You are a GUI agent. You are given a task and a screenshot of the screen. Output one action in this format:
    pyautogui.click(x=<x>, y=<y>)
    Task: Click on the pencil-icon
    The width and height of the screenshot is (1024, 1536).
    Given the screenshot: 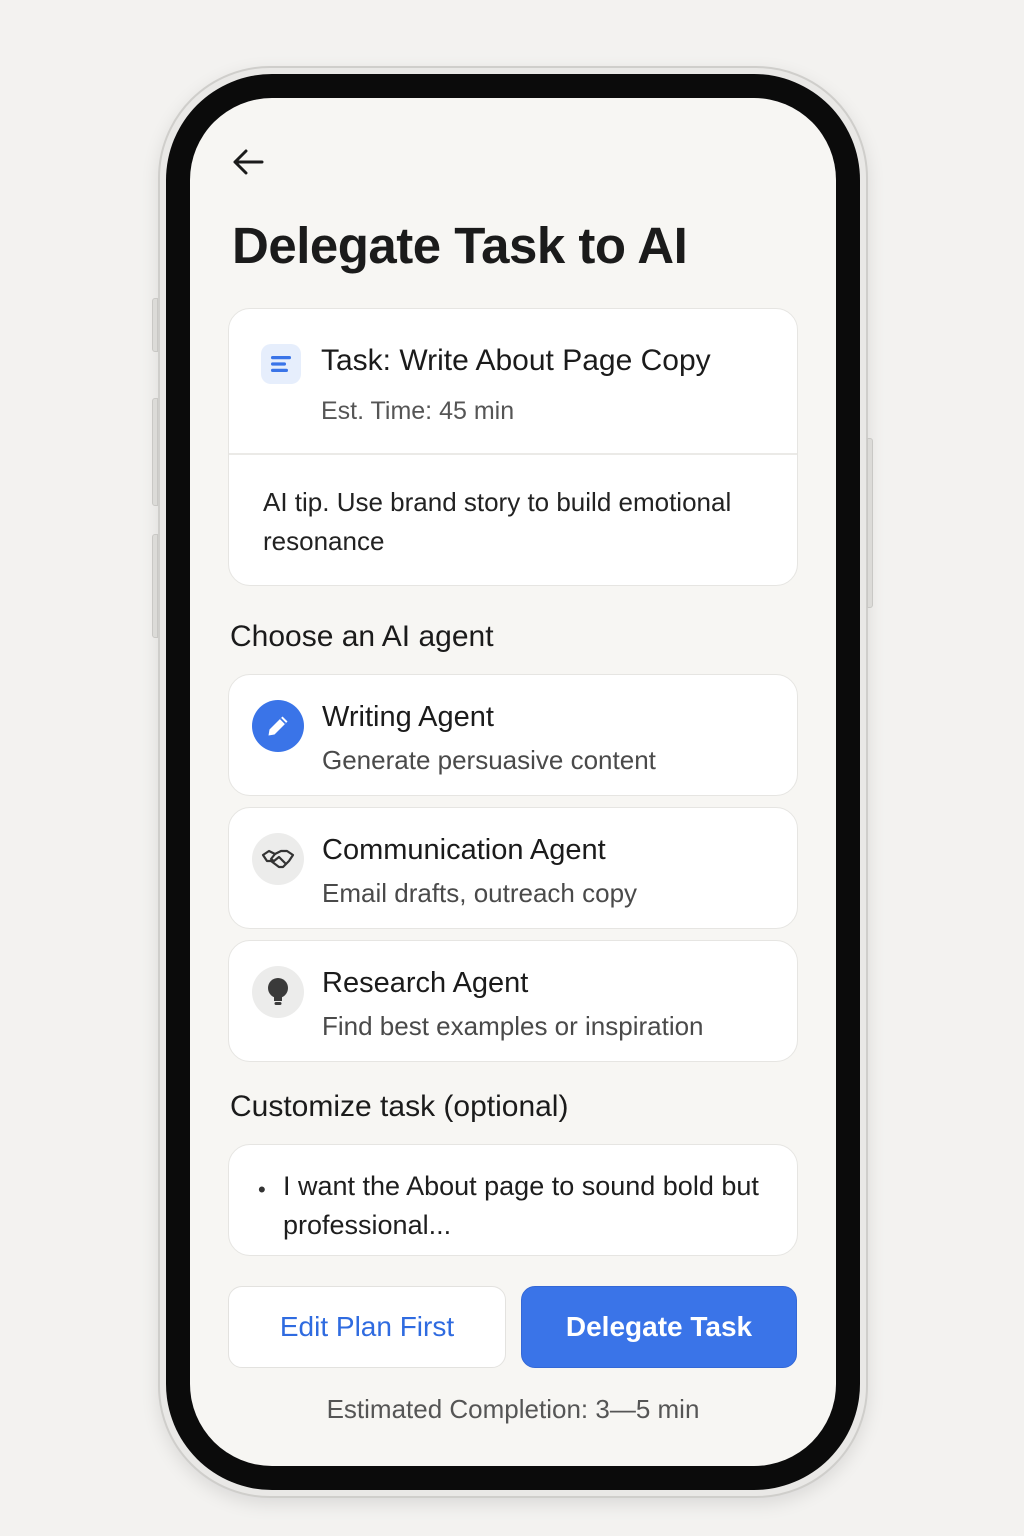 What is the action you would take?
    pyautogui.click(x=278, y=726)
    